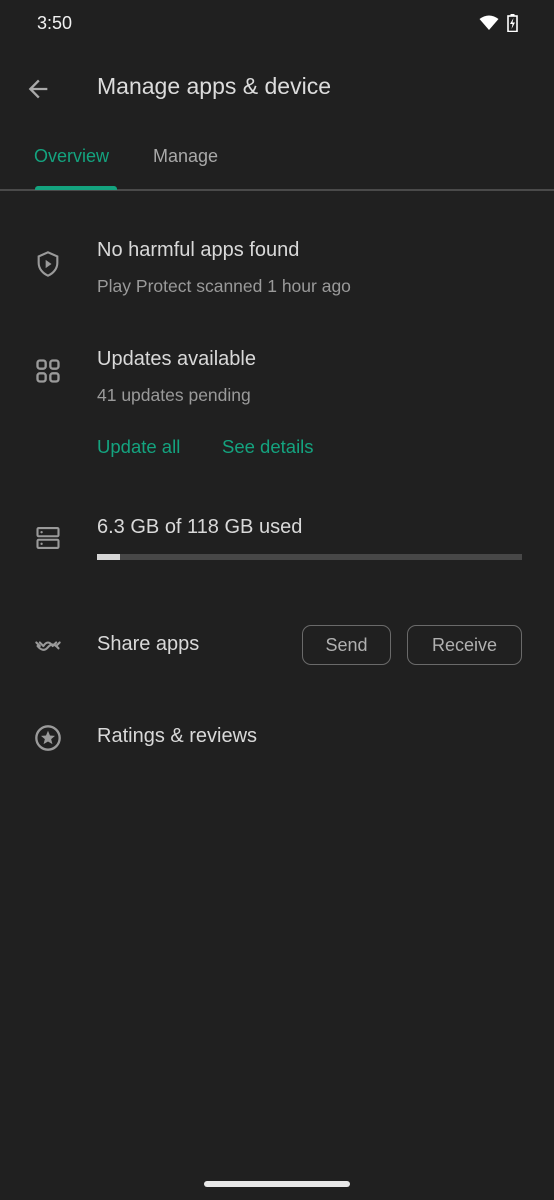 This screenshot has height=1200, width=554. What do you see at coordinates (48, 538) in the screenshot?
I see `storage-icon` at bounding box center [48, 538].